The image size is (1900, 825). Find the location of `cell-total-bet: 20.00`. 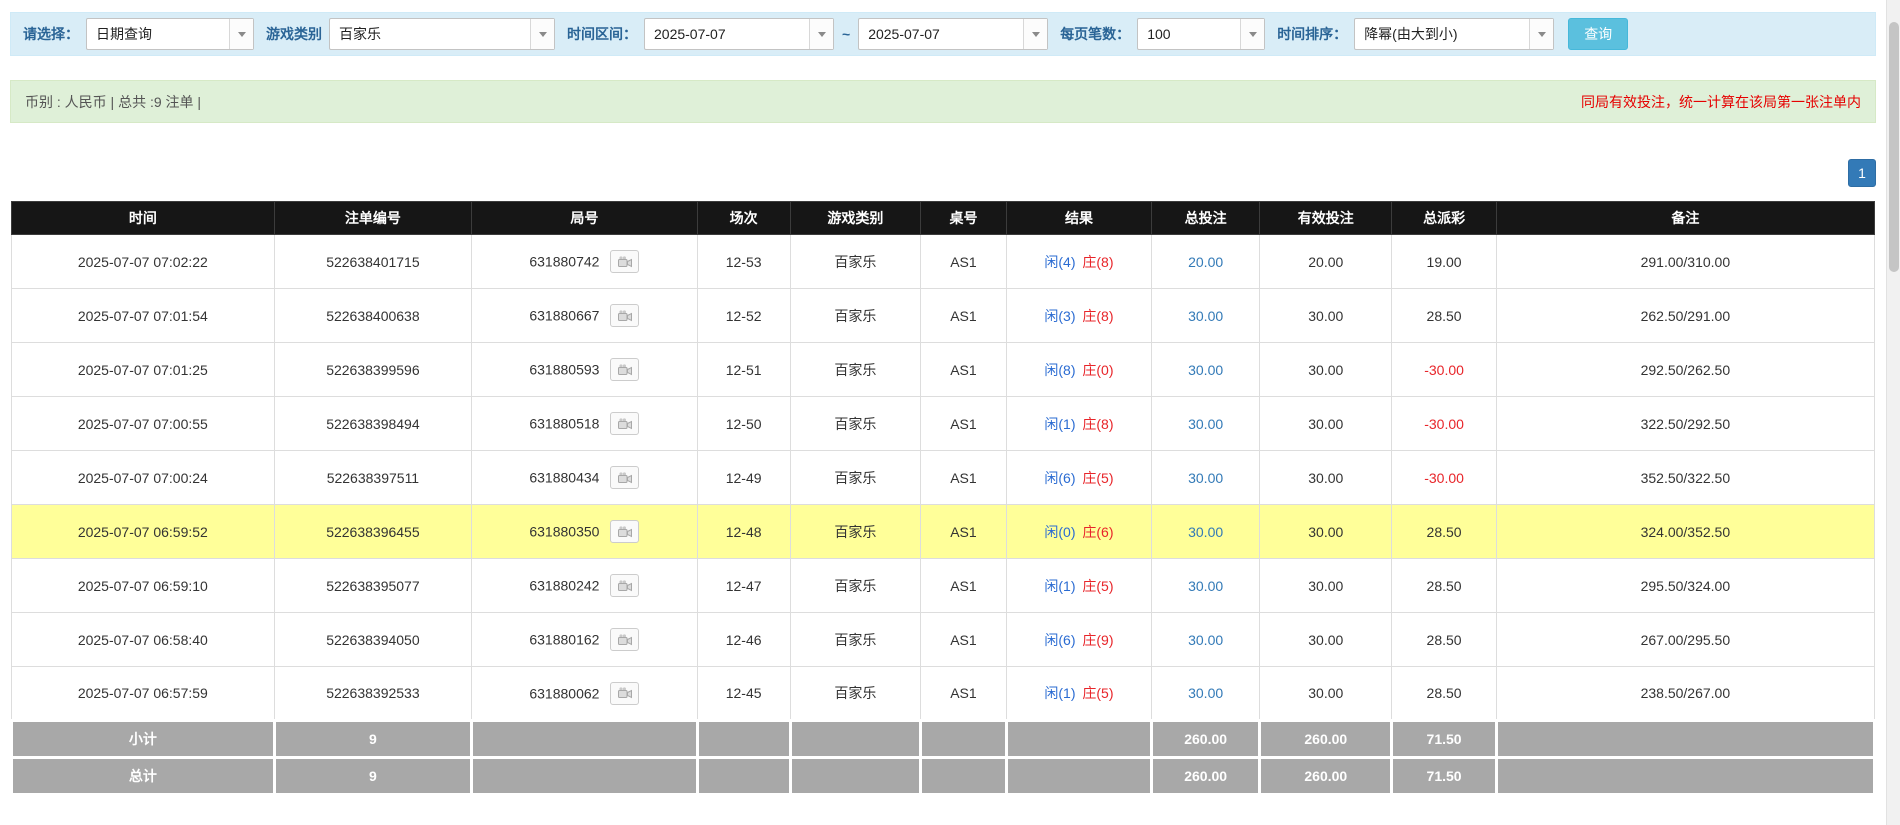

cell-total-bet: 20.00 is located at coordinates (1206, 261).